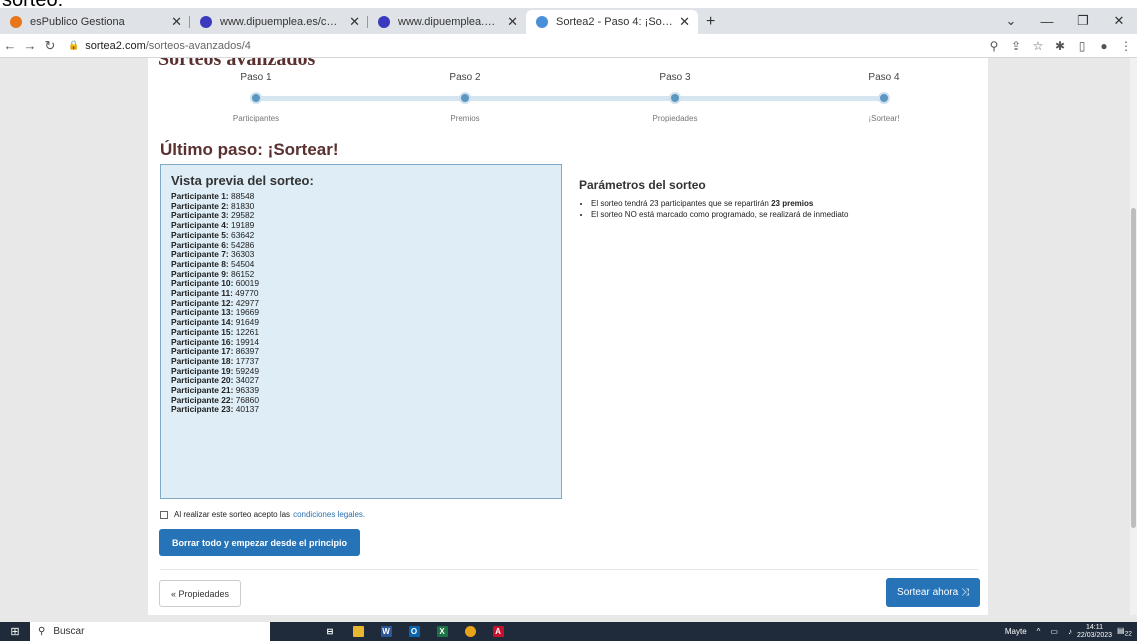 The height and width of the screenshot is (641, 1137). Describe the element at coordinates (15, 631) in the screenshot. I see `windows-start-icon: ⊞` at that location.